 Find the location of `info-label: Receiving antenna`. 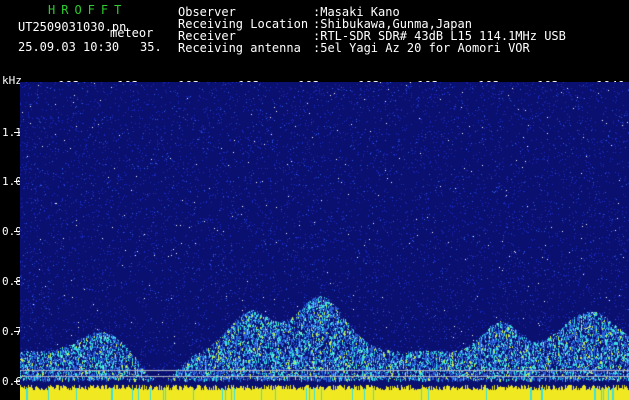

info-label: Receiving antenna is located at coordinates (239, 48).